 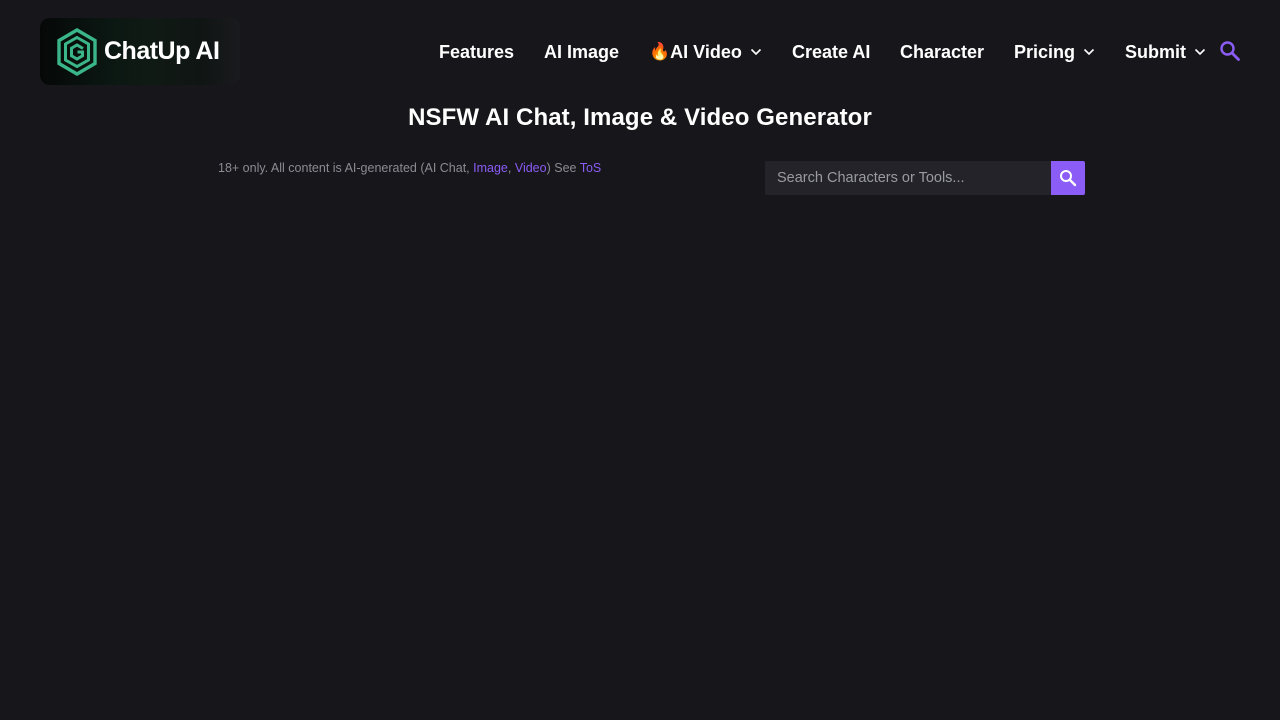 What do you see at coordinates (531, 168) in the screenshot?
I see `video-link: Video` at bounding box center [531, 168].